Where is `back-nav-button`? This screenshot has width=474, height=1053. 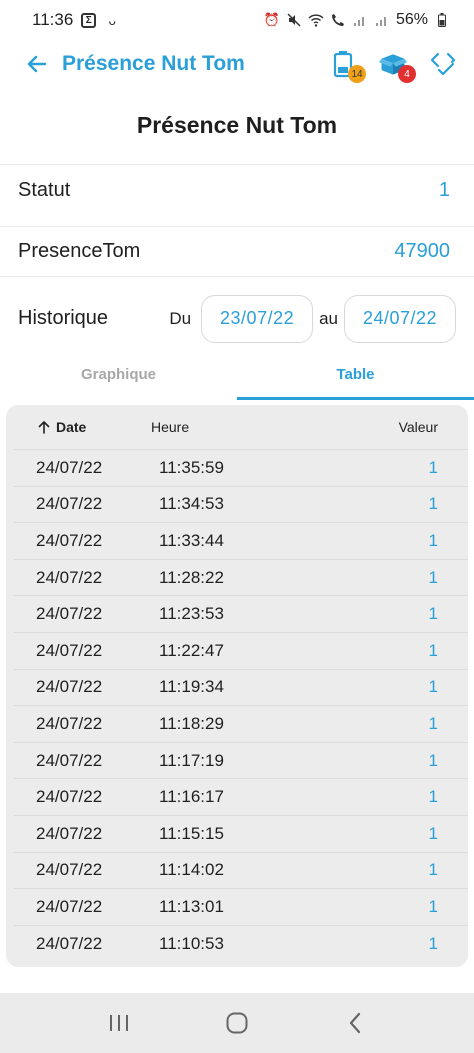 back-nav-button is located at coordinates (355, 1023).